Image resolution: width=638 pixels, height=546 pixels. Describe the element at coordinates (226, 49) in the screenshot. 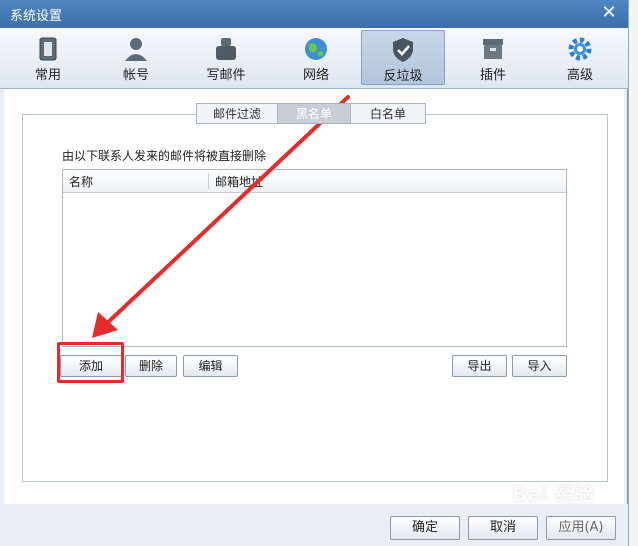

I see `compose-icon` at that location.